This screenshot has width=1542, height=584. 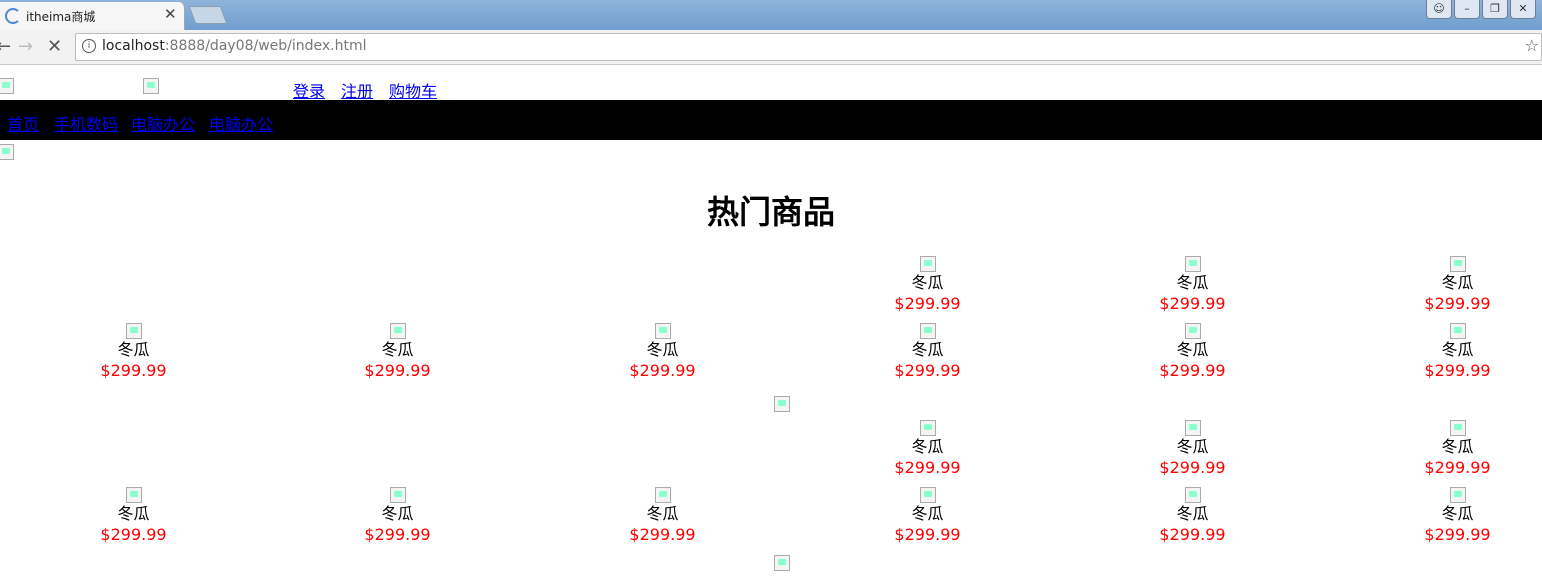 What do you see at coordinates (208, 15) in the screenshot?
I see `new-tab-button` at bounding box center [208, 15].